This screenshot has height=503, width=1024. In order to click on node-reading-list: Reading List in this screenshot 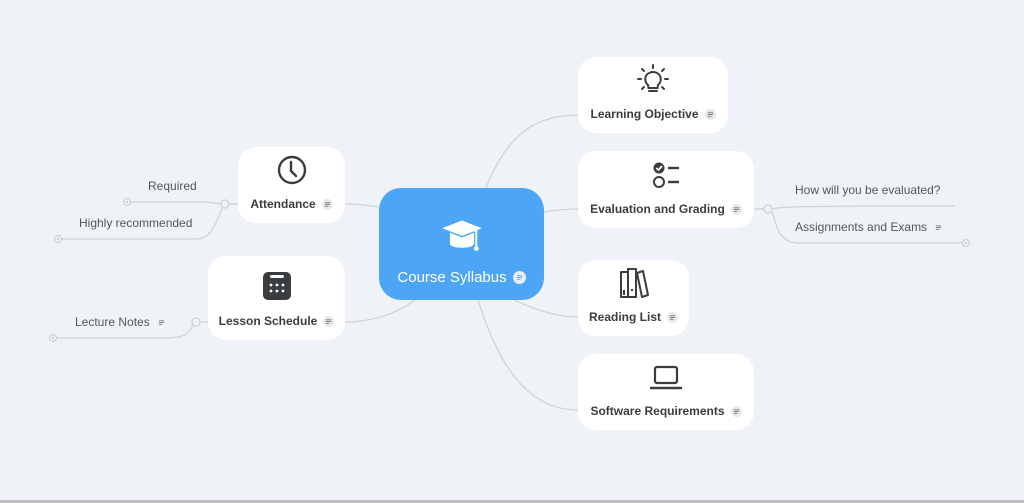, I will do `click(633, 298)`.